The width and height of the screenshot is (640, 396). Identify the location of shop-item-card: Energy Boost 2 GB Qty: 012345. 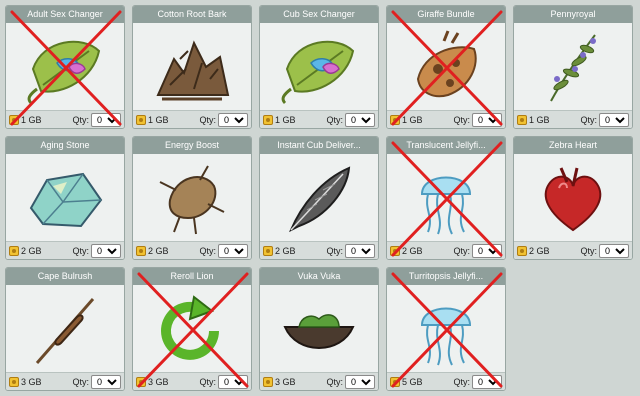
(192, 198).